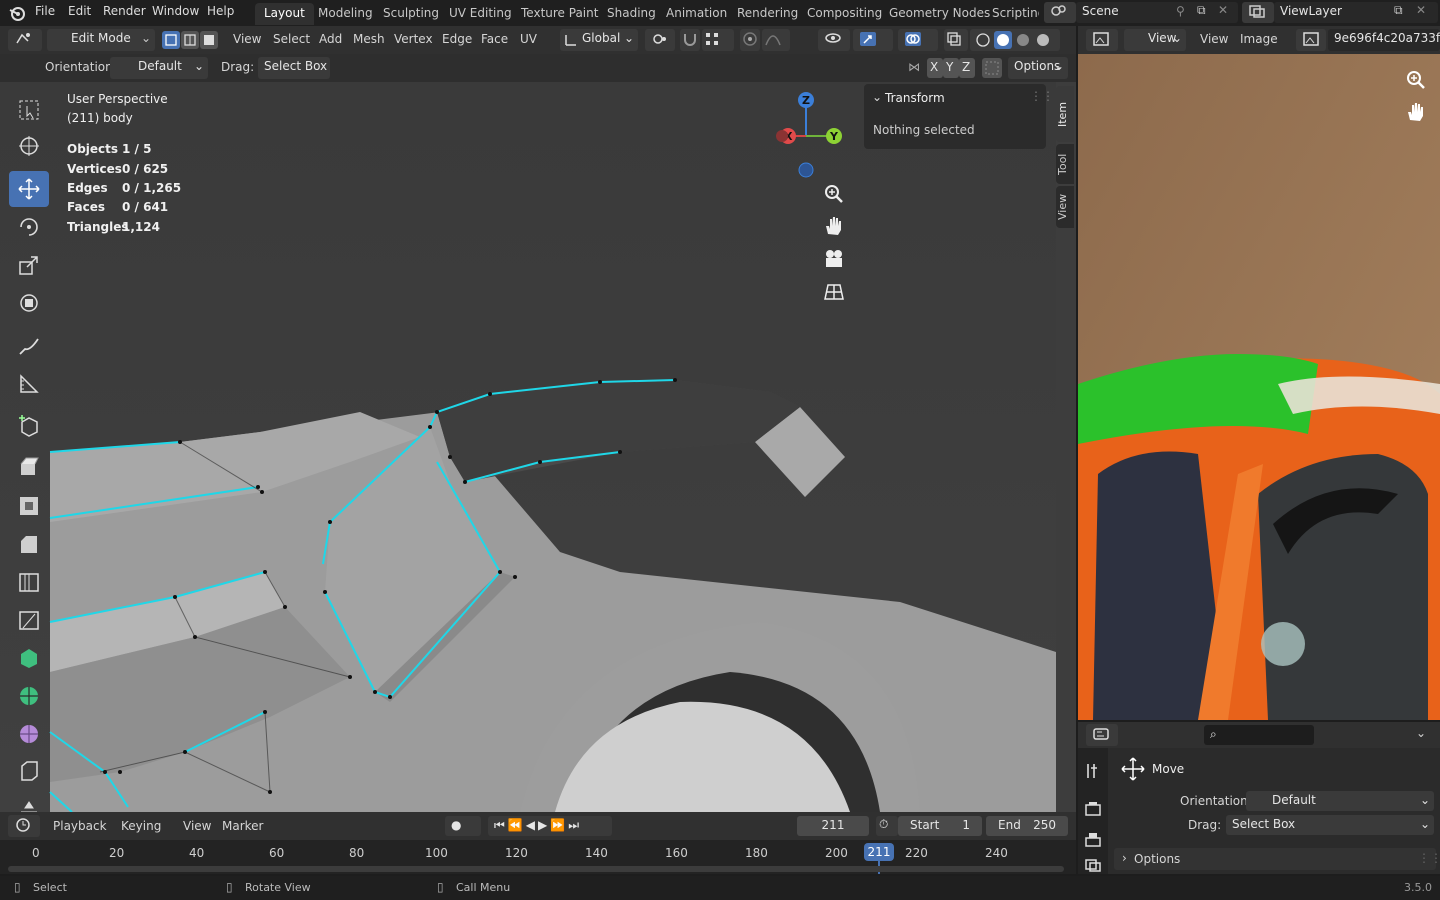  I want to click on menu-help: Help, so click(220, 11).